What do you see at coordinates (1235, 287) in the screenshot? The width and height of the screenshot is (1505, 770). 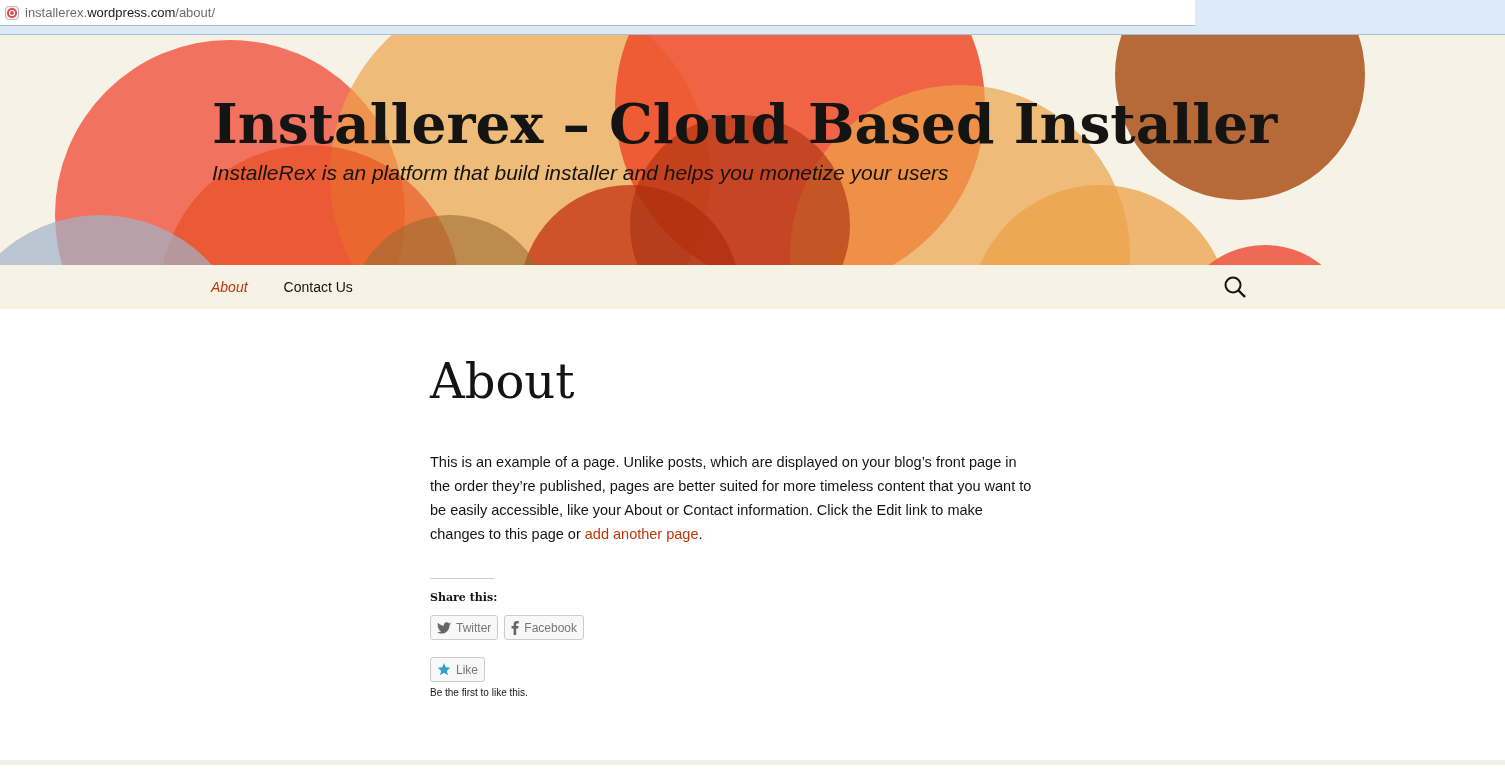 I see `search-icon` at bounding box center [1235, 287].